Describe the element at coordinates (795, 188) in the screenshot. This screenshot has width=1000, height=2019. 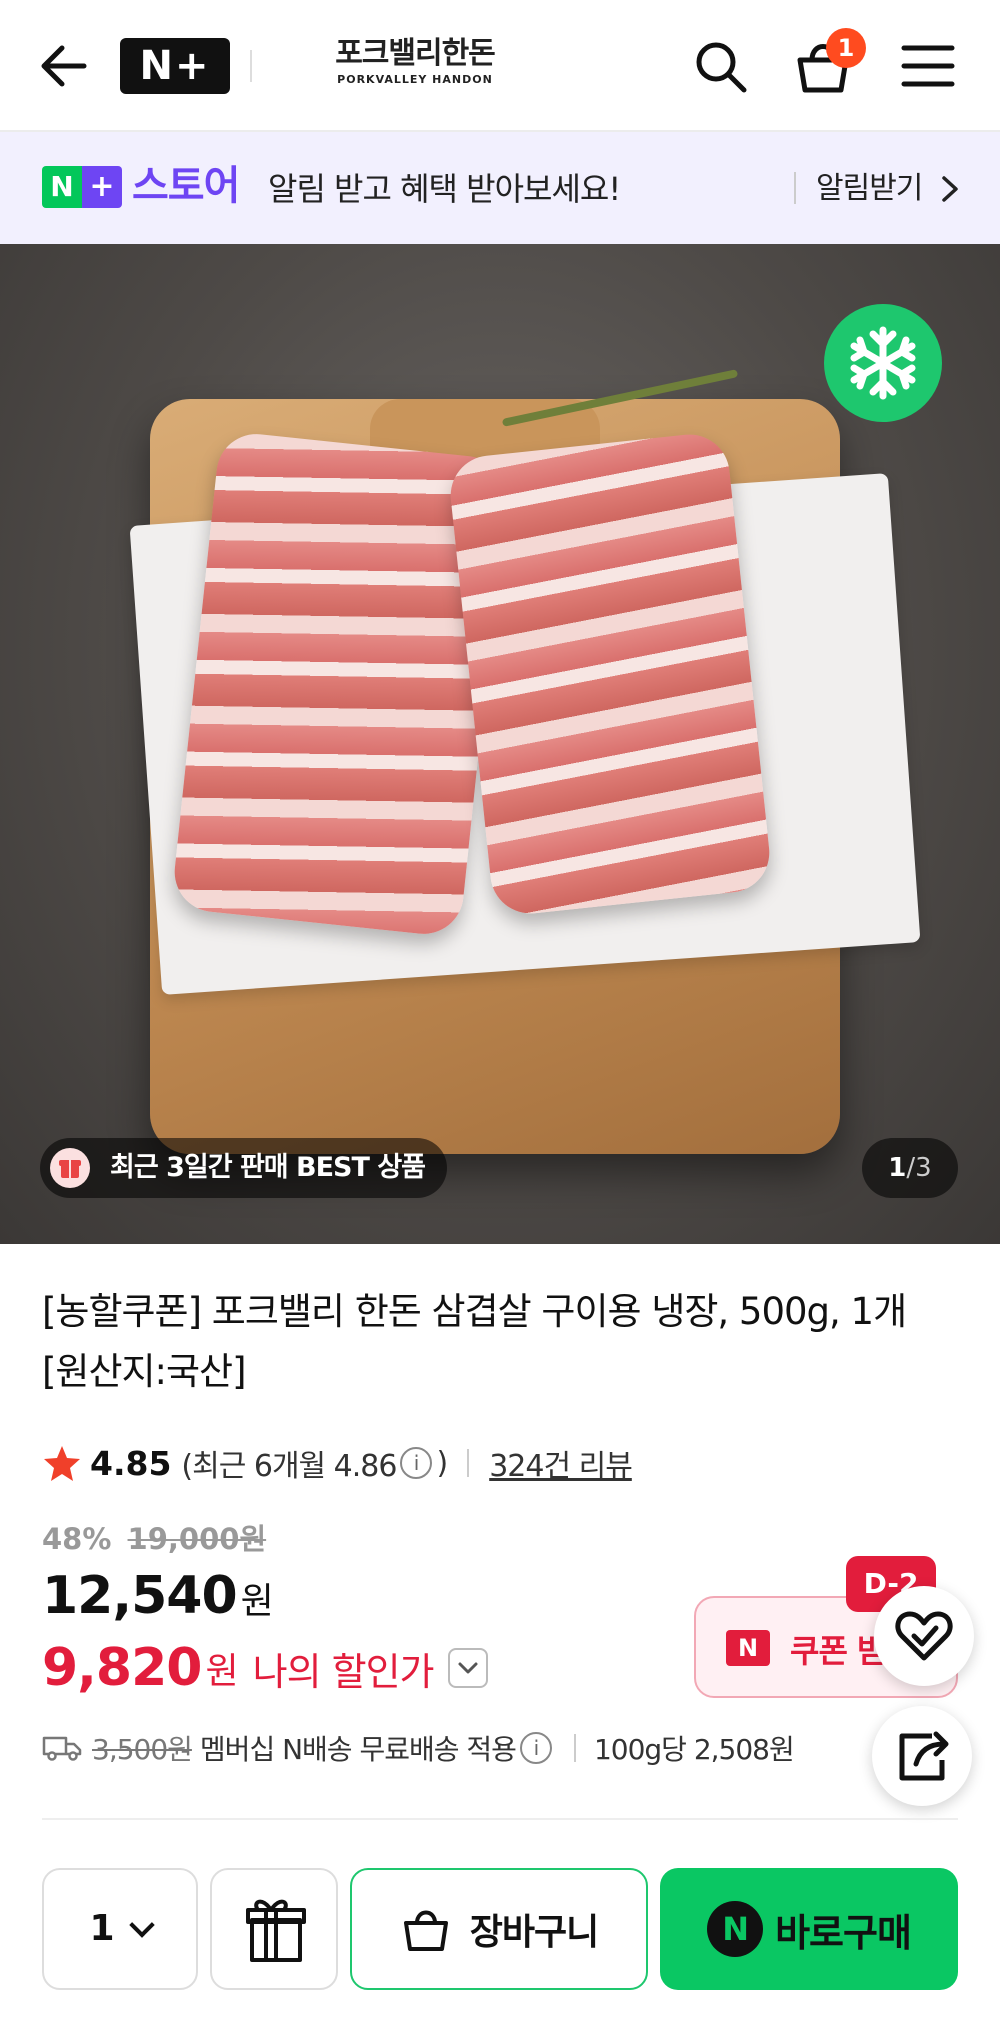
I see `banner-divider` at that location.